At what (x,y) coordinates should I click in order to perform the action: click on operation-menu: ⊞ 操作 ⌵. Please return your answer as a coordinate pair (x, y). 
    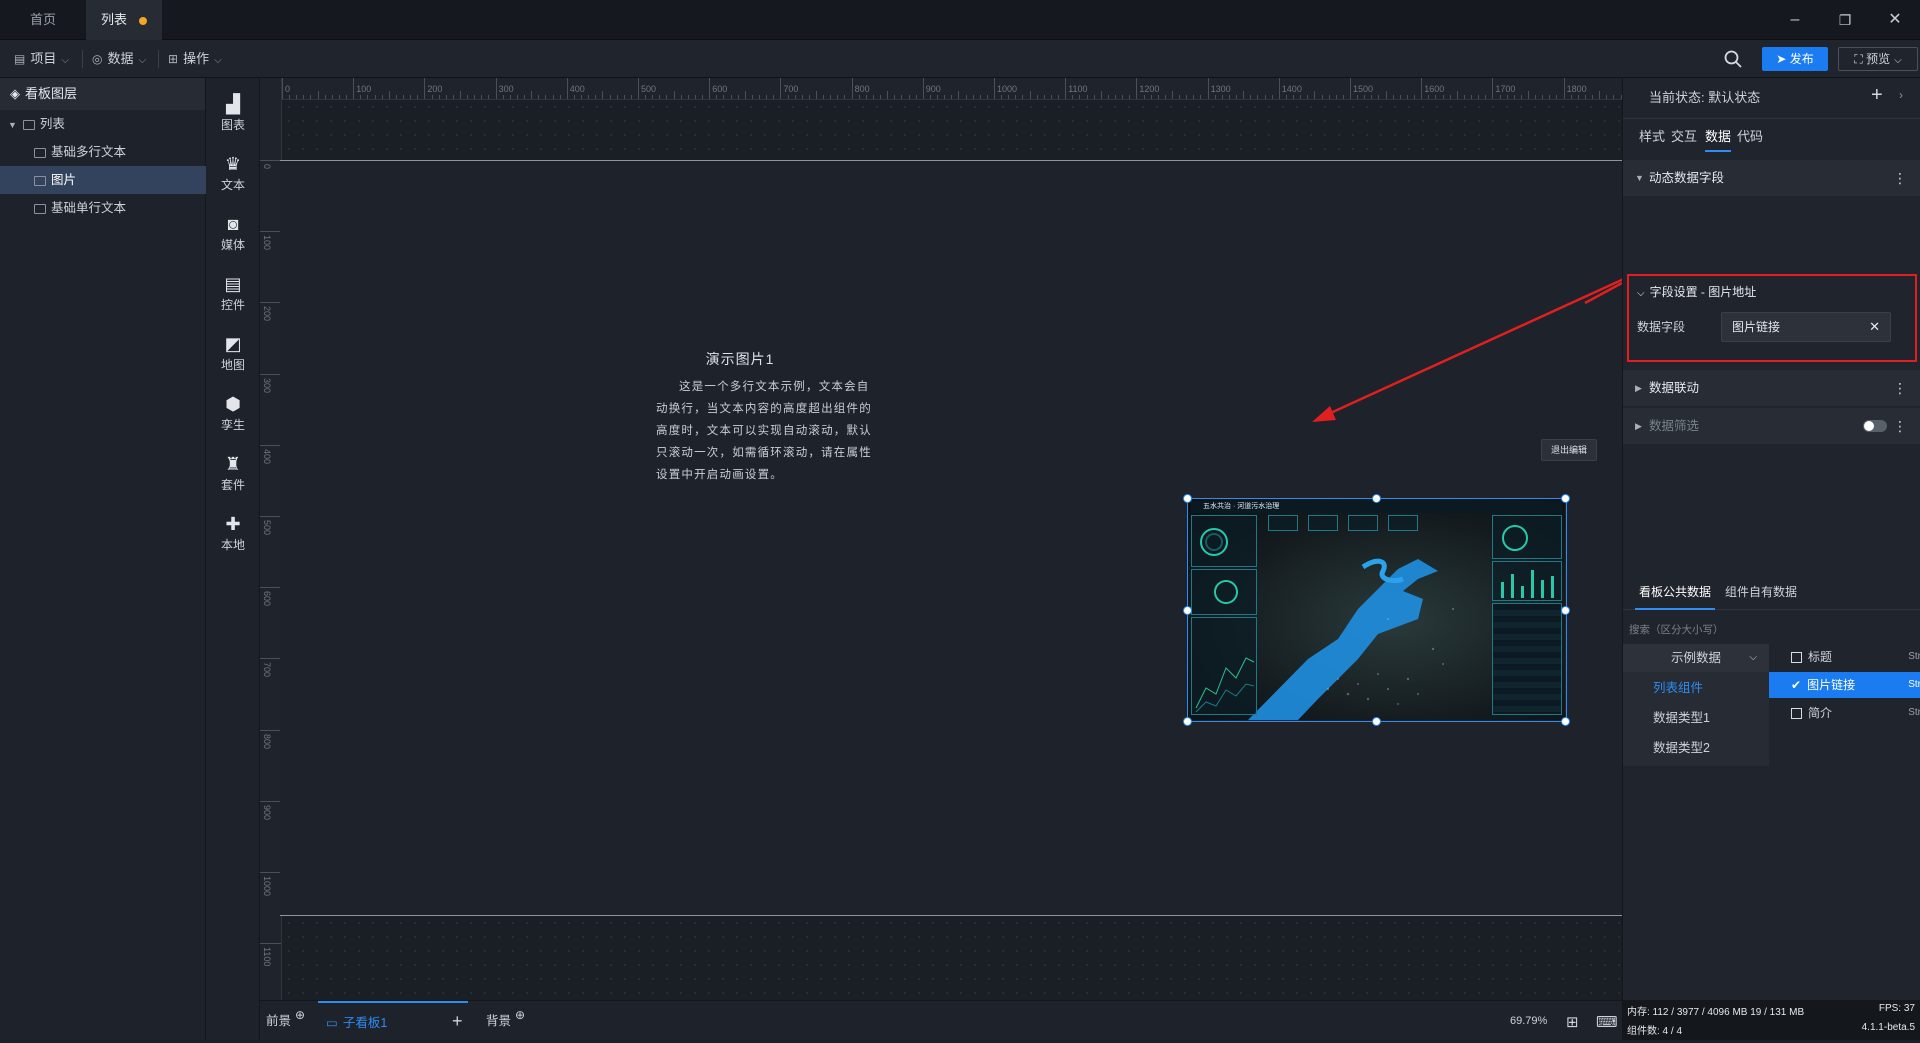
    Looking at the image, I should click on (195, 59).